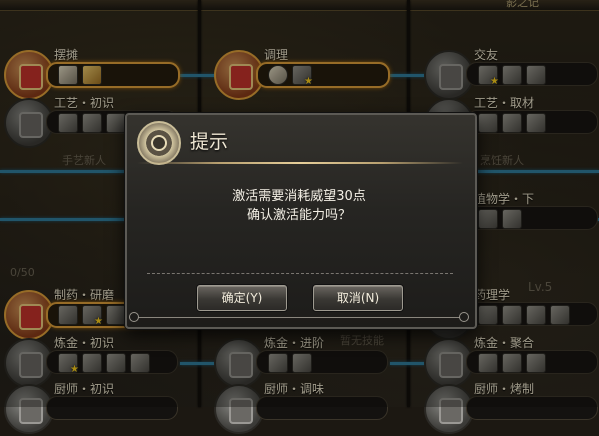  Describe the element at coordinates (298, 215) in the screenshot. I see `dialog-message-line2: 确认激活能力吗？` at that location.